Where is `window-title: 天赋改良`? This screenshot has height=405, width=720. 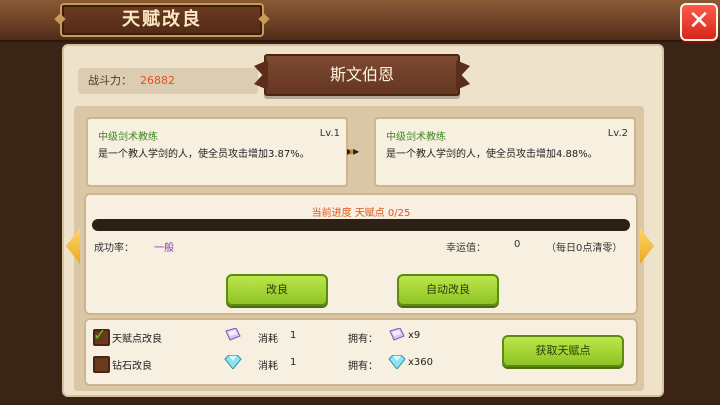 window-title: 天赋改良 is located at coordinates (162, 20).